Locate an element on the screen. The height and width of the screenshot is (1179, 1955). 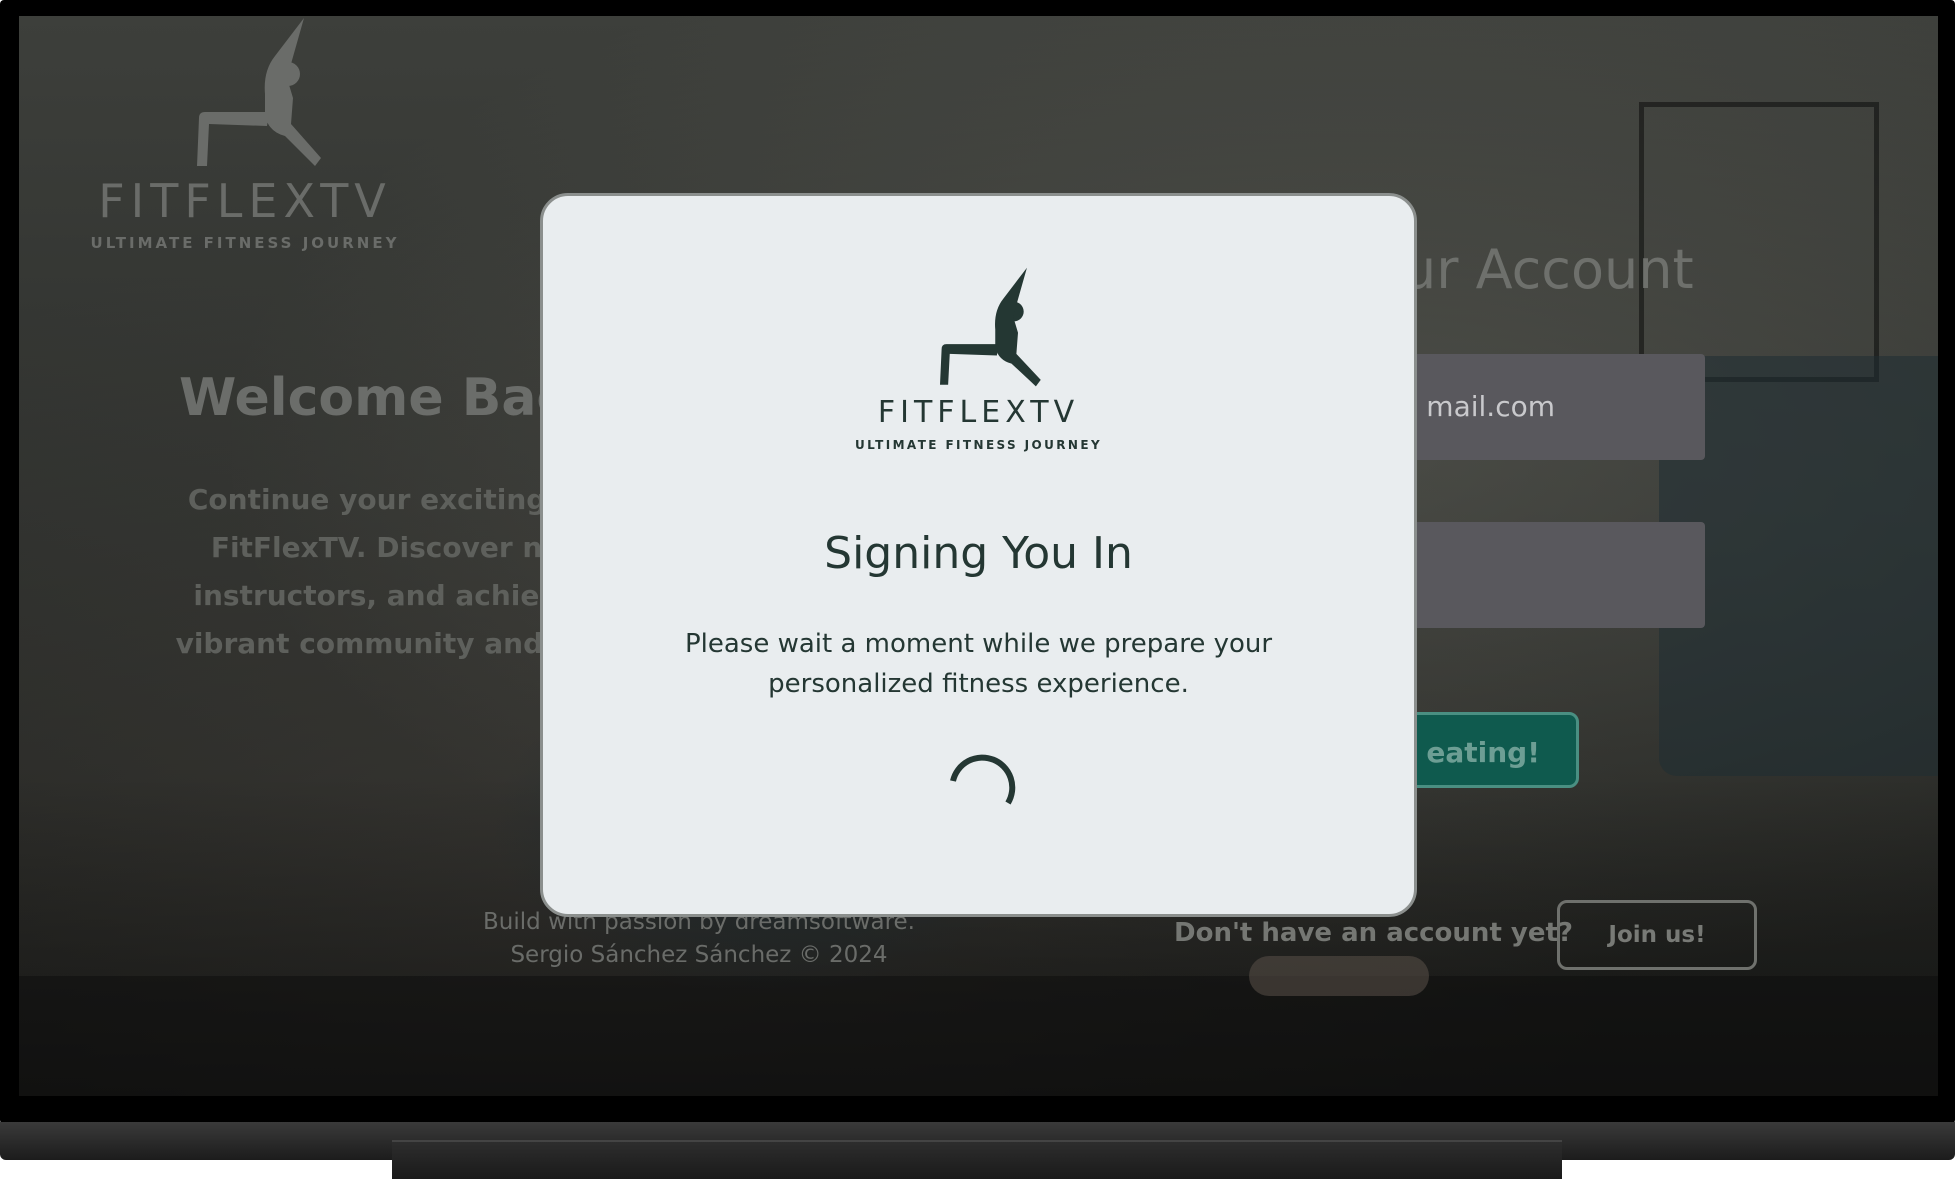
login-title: our Account is located at coordinates (1531, 269).